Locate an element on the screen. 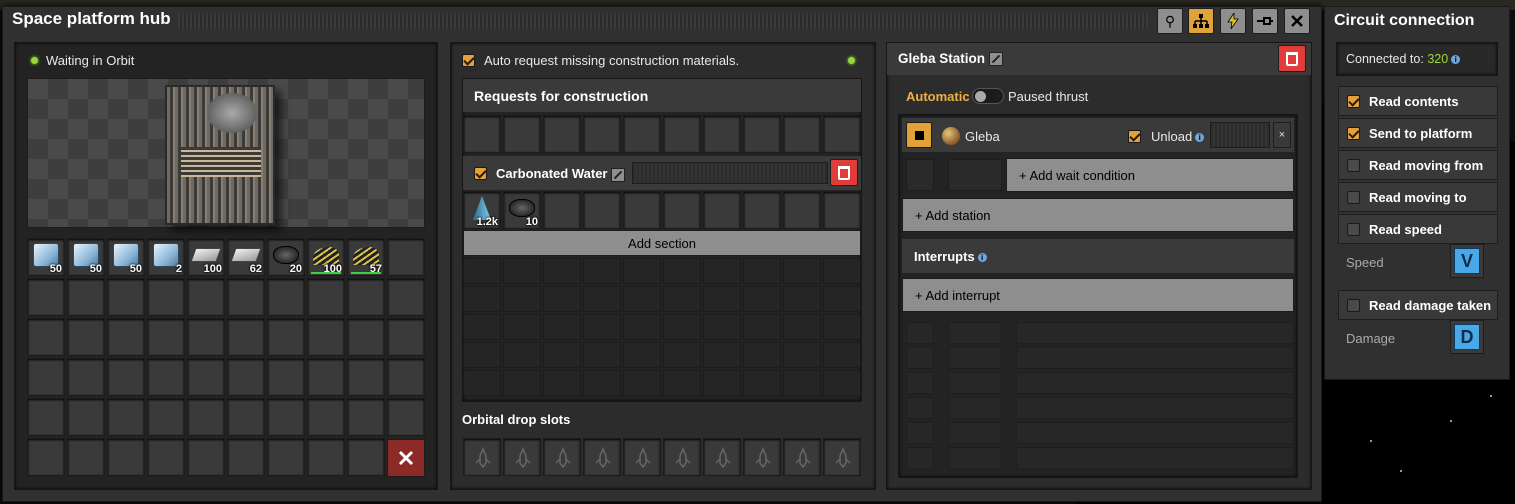 This screenshot has height=504, width=1515. metal-plate-slot: 100 is located at coordinates (206, 257).